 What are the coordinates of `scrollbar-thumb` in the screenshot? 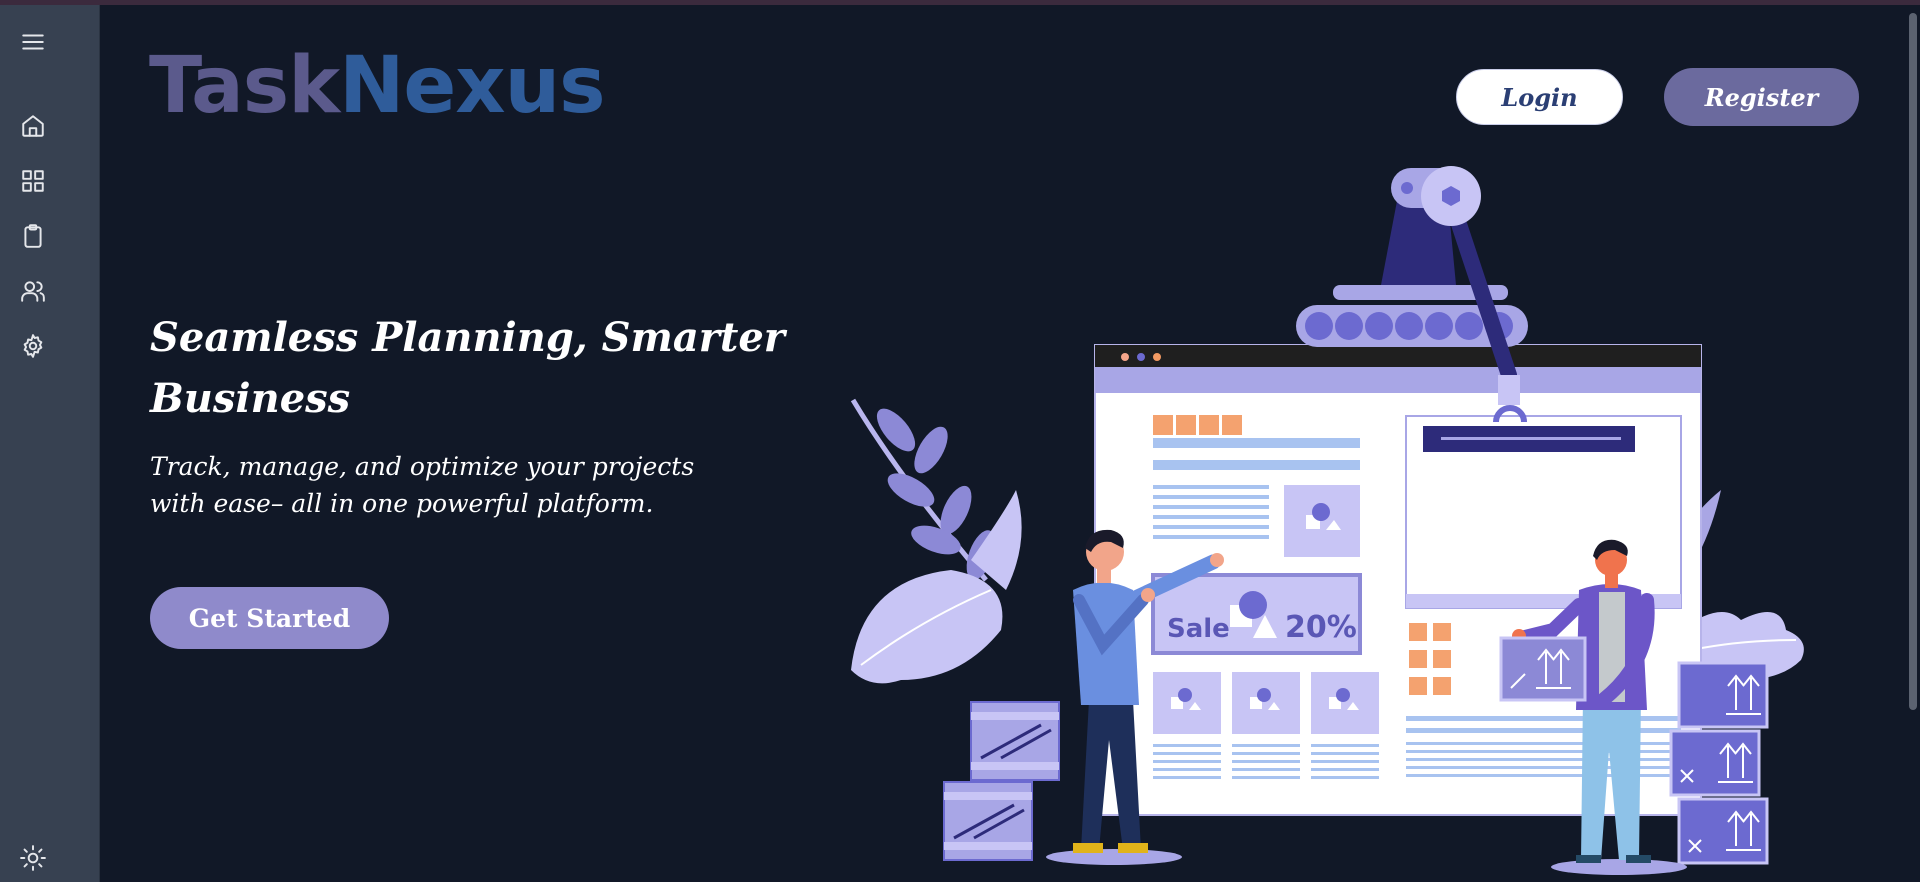 It's located at (1913, 361).